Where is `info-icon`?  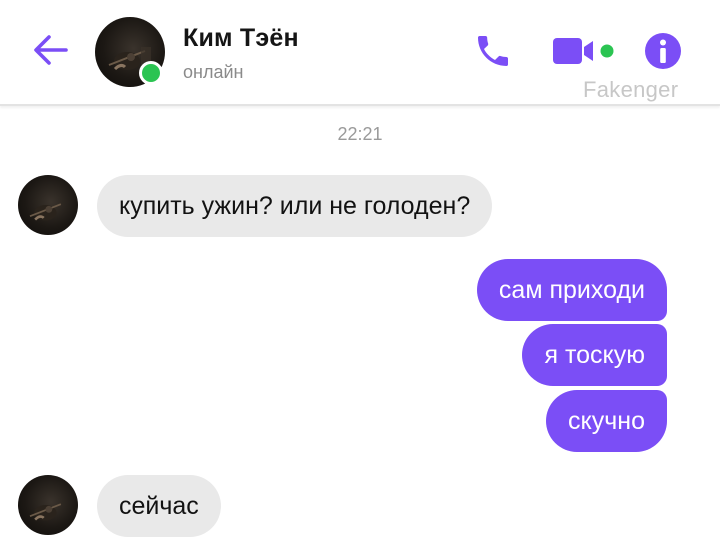
info-icon is located at coordinates (663, 53).